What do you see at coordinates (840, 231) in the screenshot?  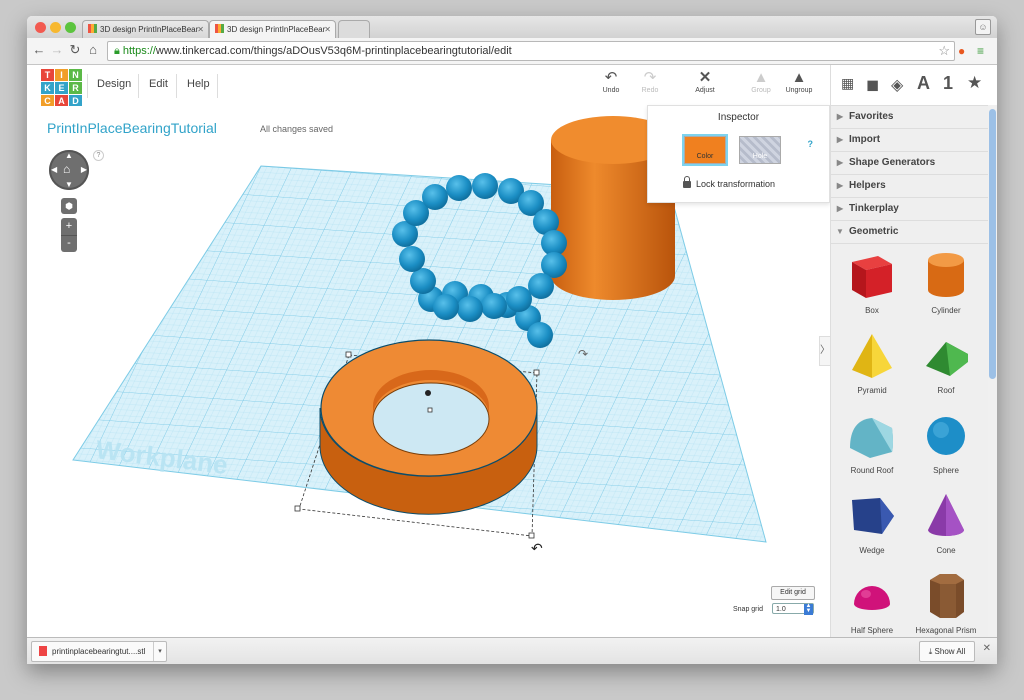 I see `collapse-arrow-icon: ▼` at bounding box center [840, 231].